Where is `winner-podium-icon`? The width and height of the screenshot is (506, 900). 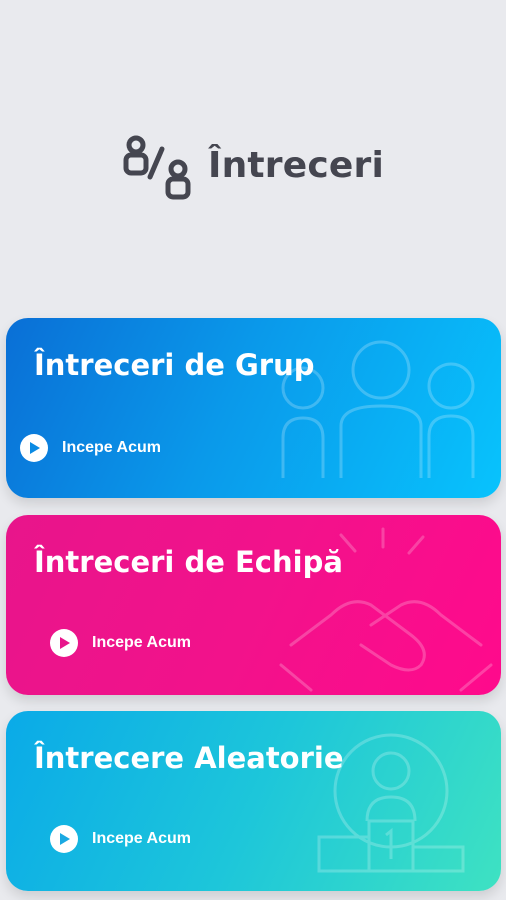 winner-podium-icon is located at coordinates (391, 803).